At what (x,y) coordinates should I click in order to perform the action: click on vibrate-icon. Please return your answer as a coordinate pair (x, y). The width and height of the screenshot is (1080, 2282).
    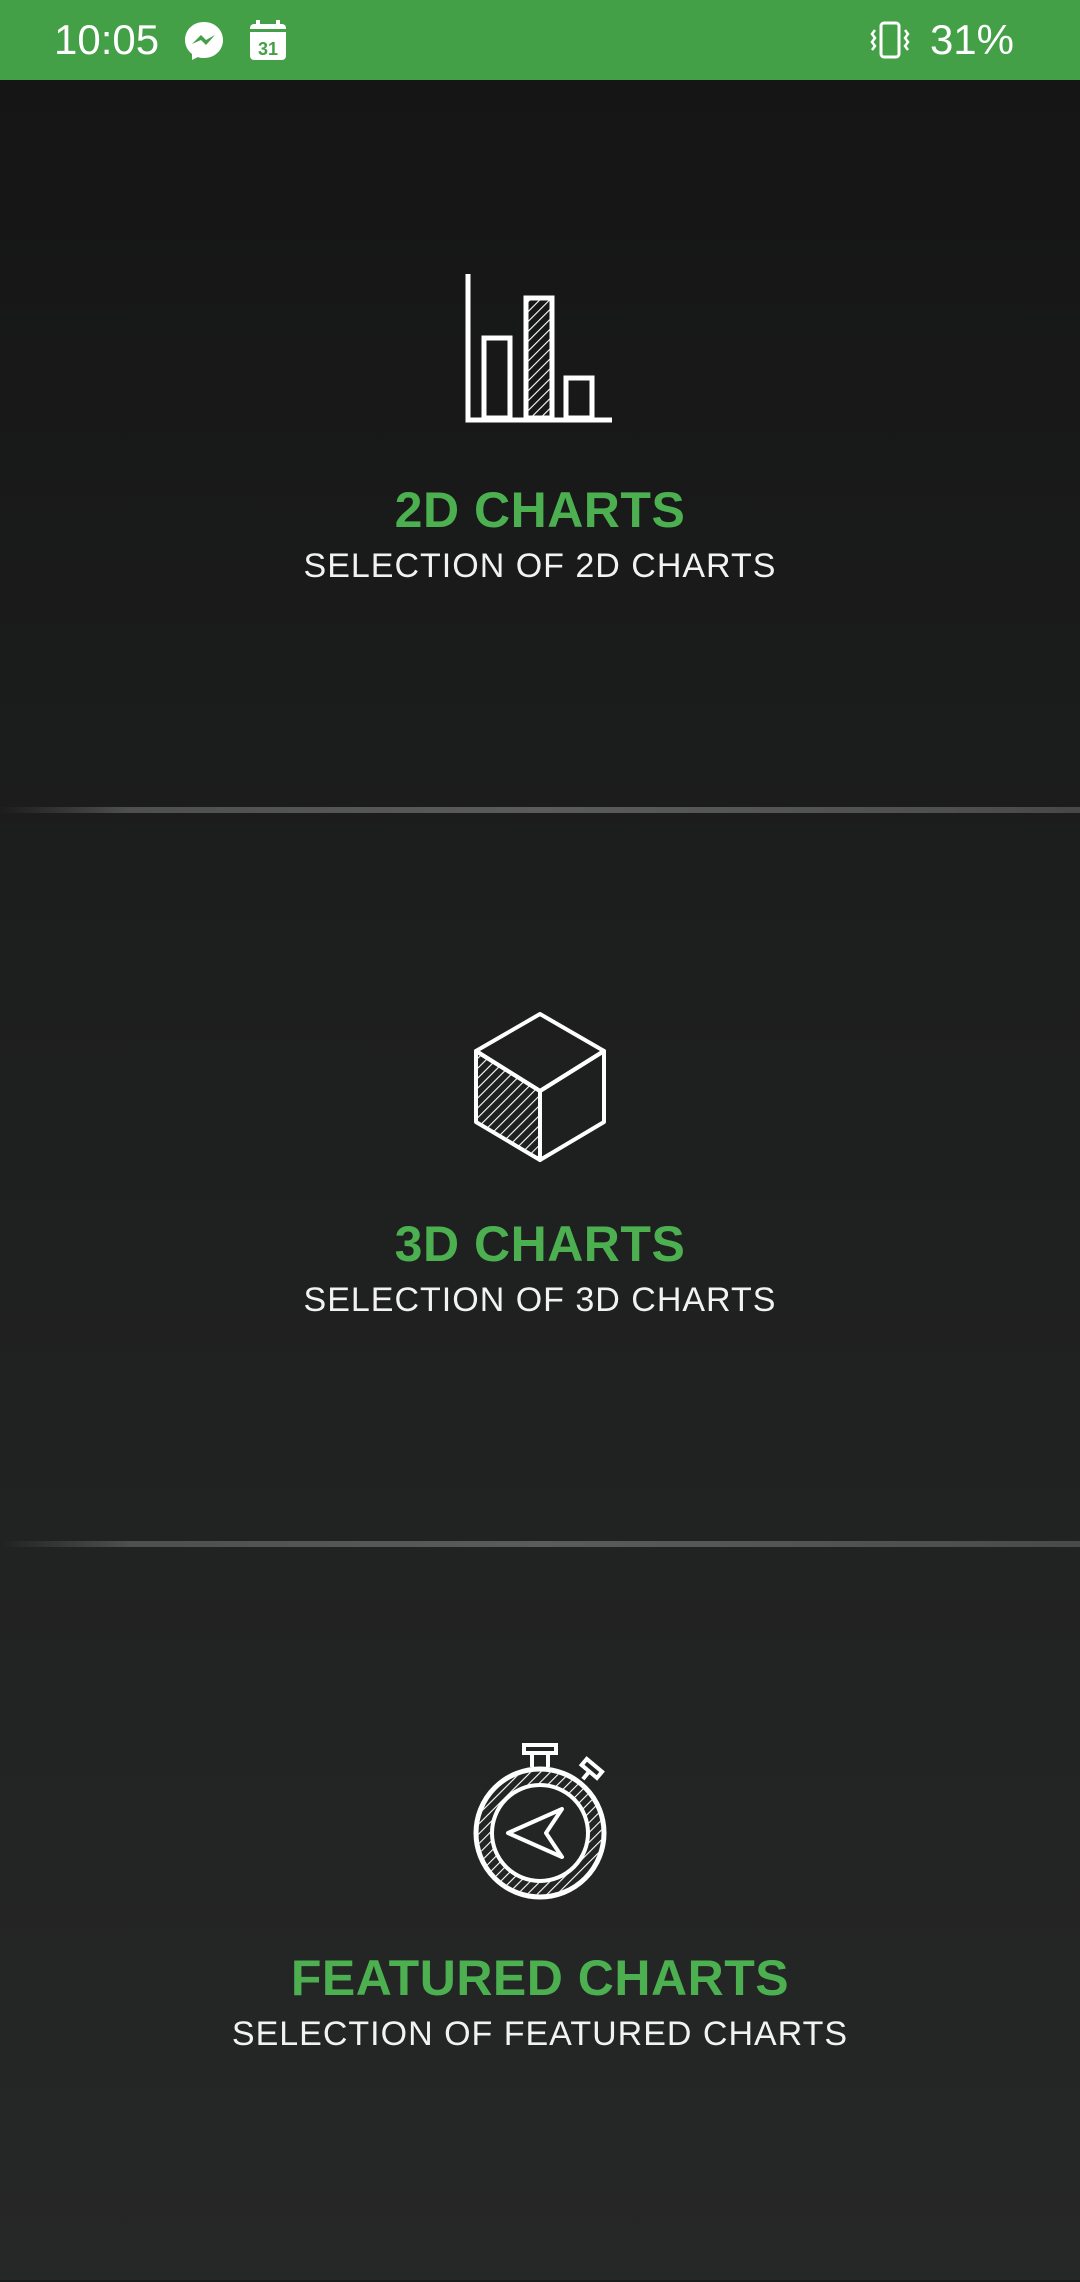
    Looking at the image, I should click on (890, 40).